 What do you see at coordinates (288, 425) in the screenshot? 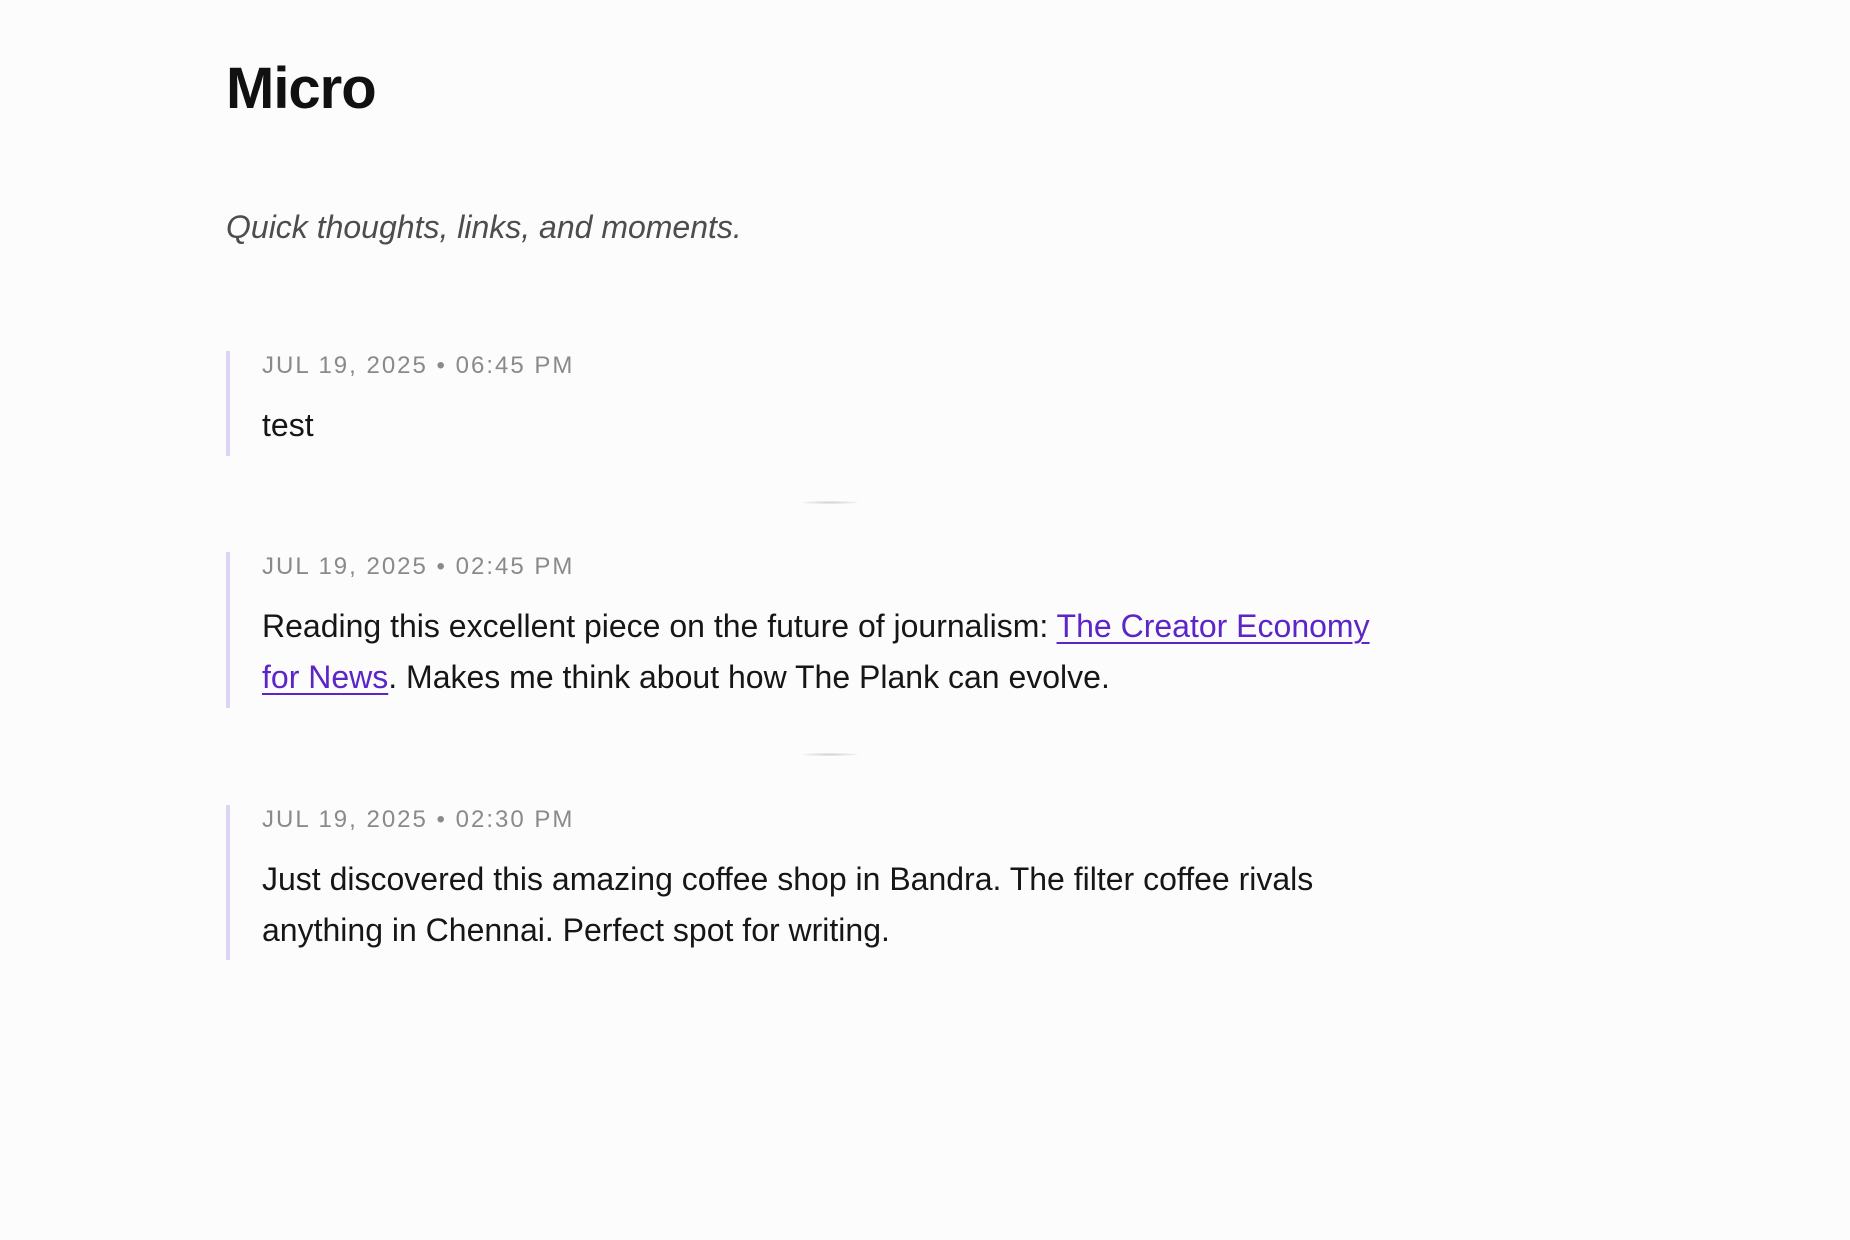
I see `post-text-content: test` at bounding box center [288, 425].